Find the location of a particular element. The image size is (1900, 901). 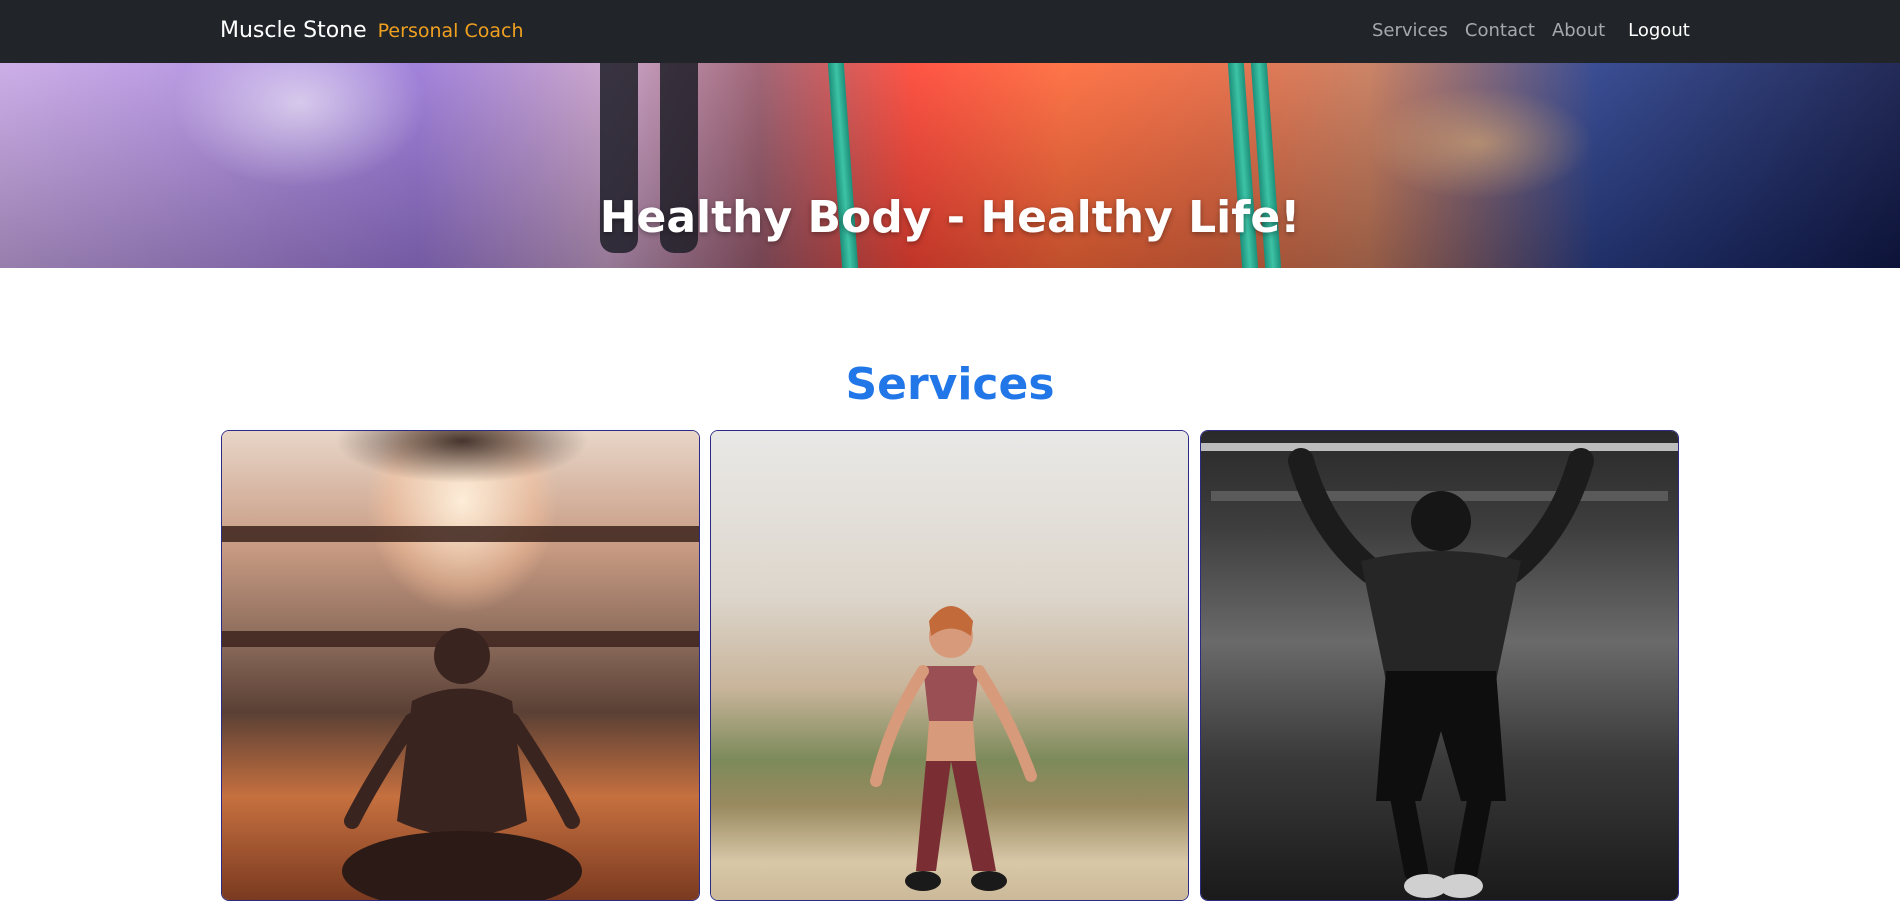

meditation-sunset-photo is located at coordinates (460, 665).